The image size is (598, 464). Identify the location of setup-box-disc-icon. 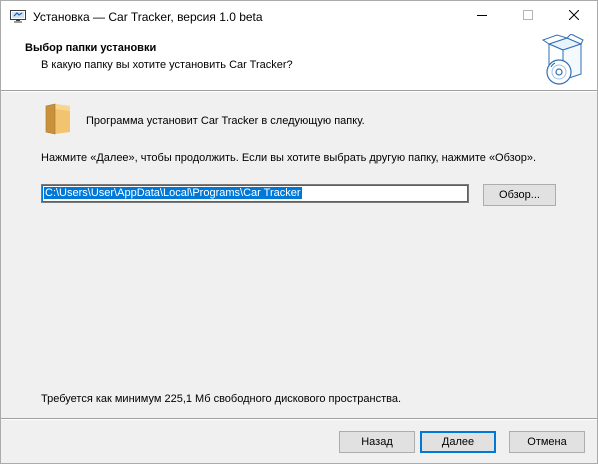
(563, 60).